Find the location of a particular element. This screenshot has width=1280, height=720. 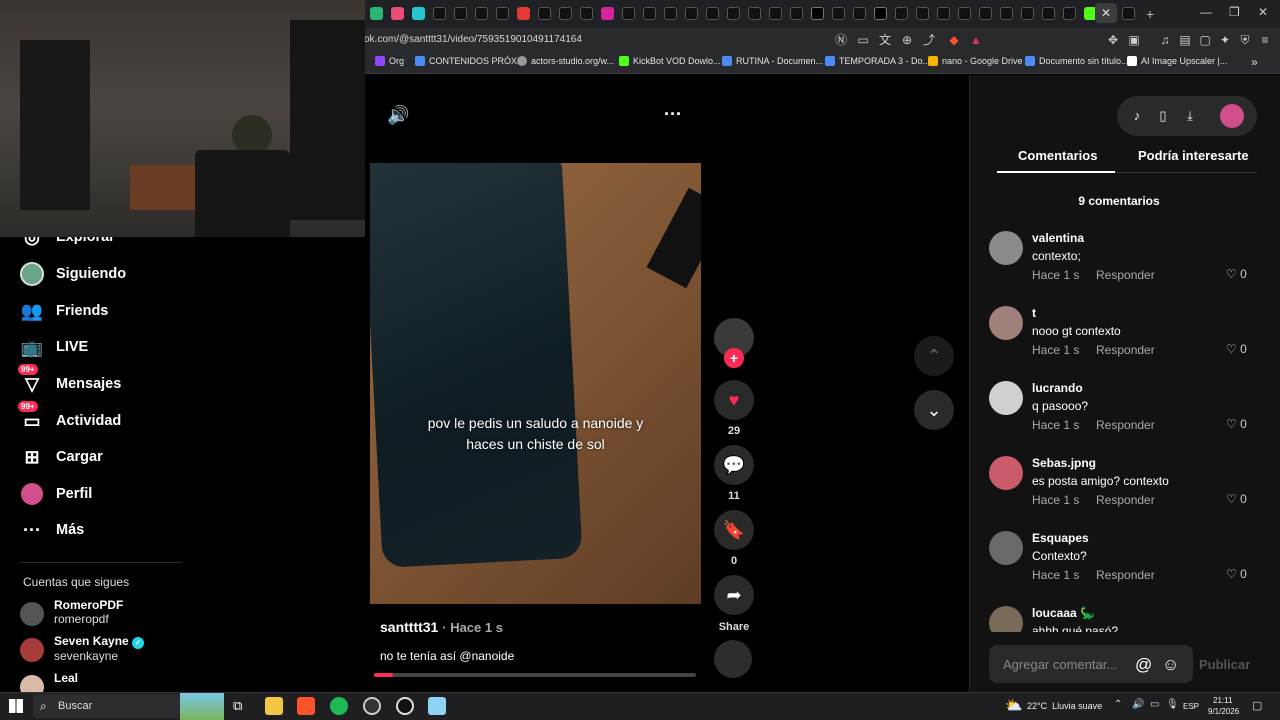

video-more-options-icon: ··· is located at coordinates (673, 114).